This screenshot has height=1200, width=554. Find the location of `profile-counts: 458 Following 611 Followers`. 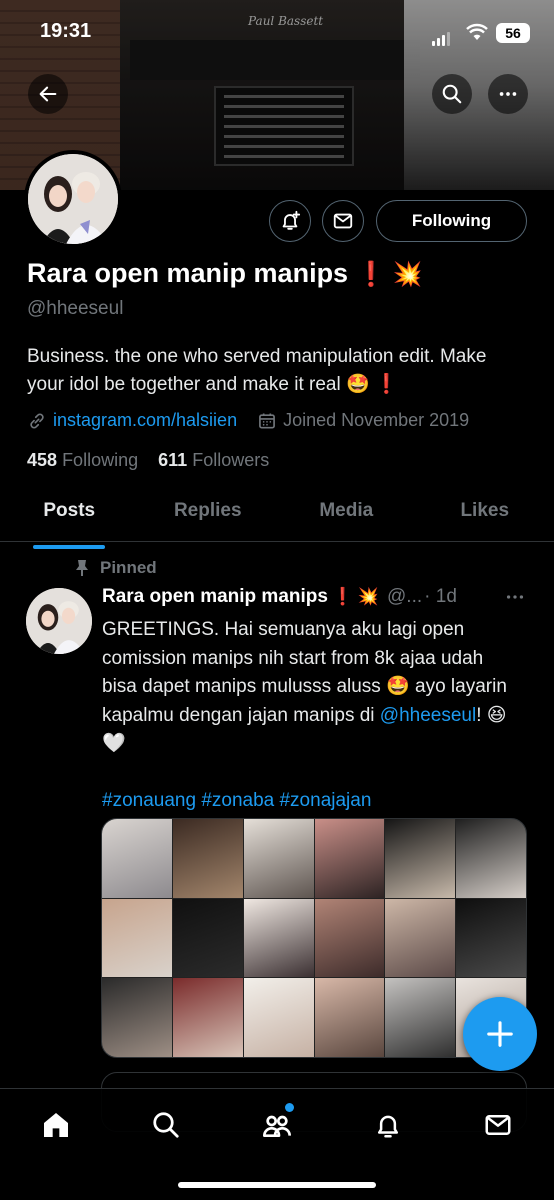

profile-counts: 458 Following 611 Followers is located at coordinates (148, 460).